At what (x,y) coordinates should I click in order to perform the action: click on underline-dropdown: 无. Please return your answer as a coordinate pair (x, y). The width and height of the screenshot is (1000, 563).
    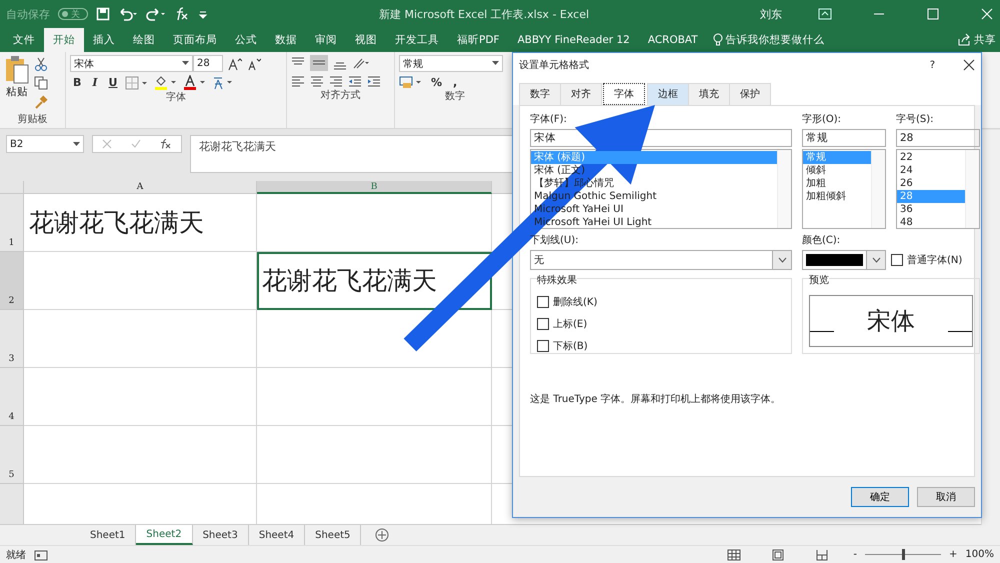
    Looking at the image, I should click on (661, 260).